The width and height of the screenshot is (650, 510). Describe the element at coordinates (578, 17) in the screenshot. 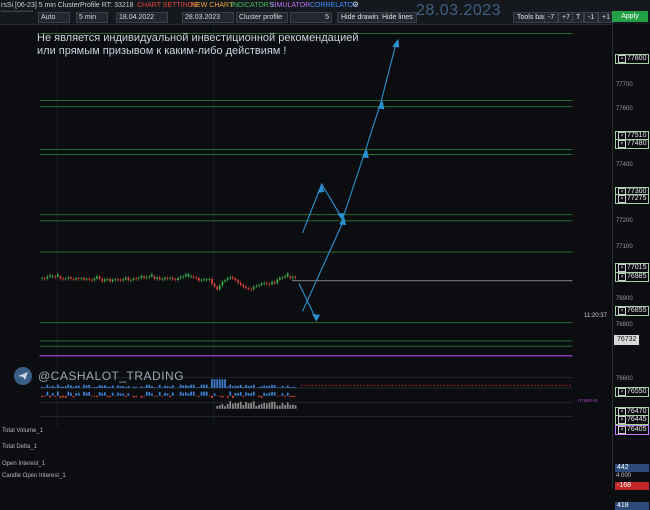

I see `t-button: T` at that location.